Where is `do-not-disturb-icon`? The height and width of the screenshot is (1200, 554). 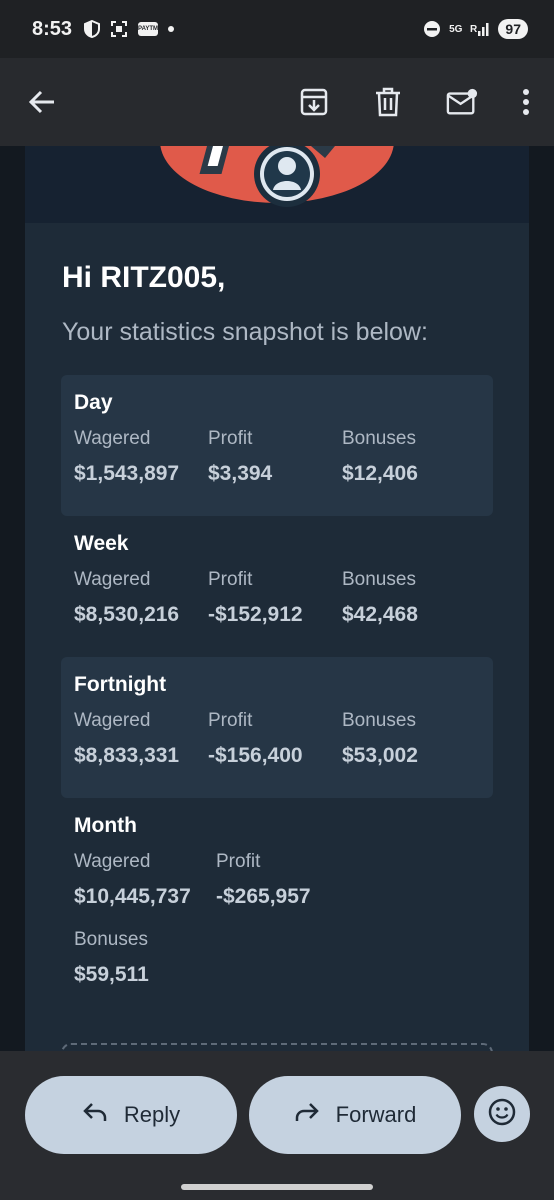 do-not-disturb-icon is located at coordinates (432, 29).